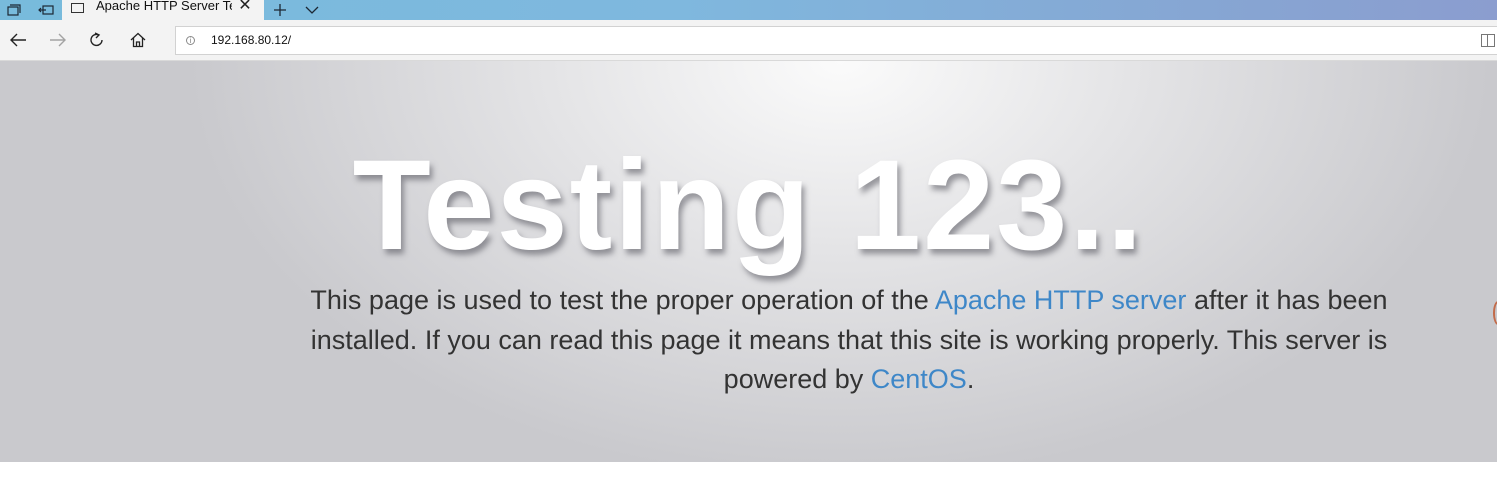 This screenshot has width=1497, height=482. I want to click on tab-apache-test-page: Apache HTTP Server Tes ✕, so click(163, 10).